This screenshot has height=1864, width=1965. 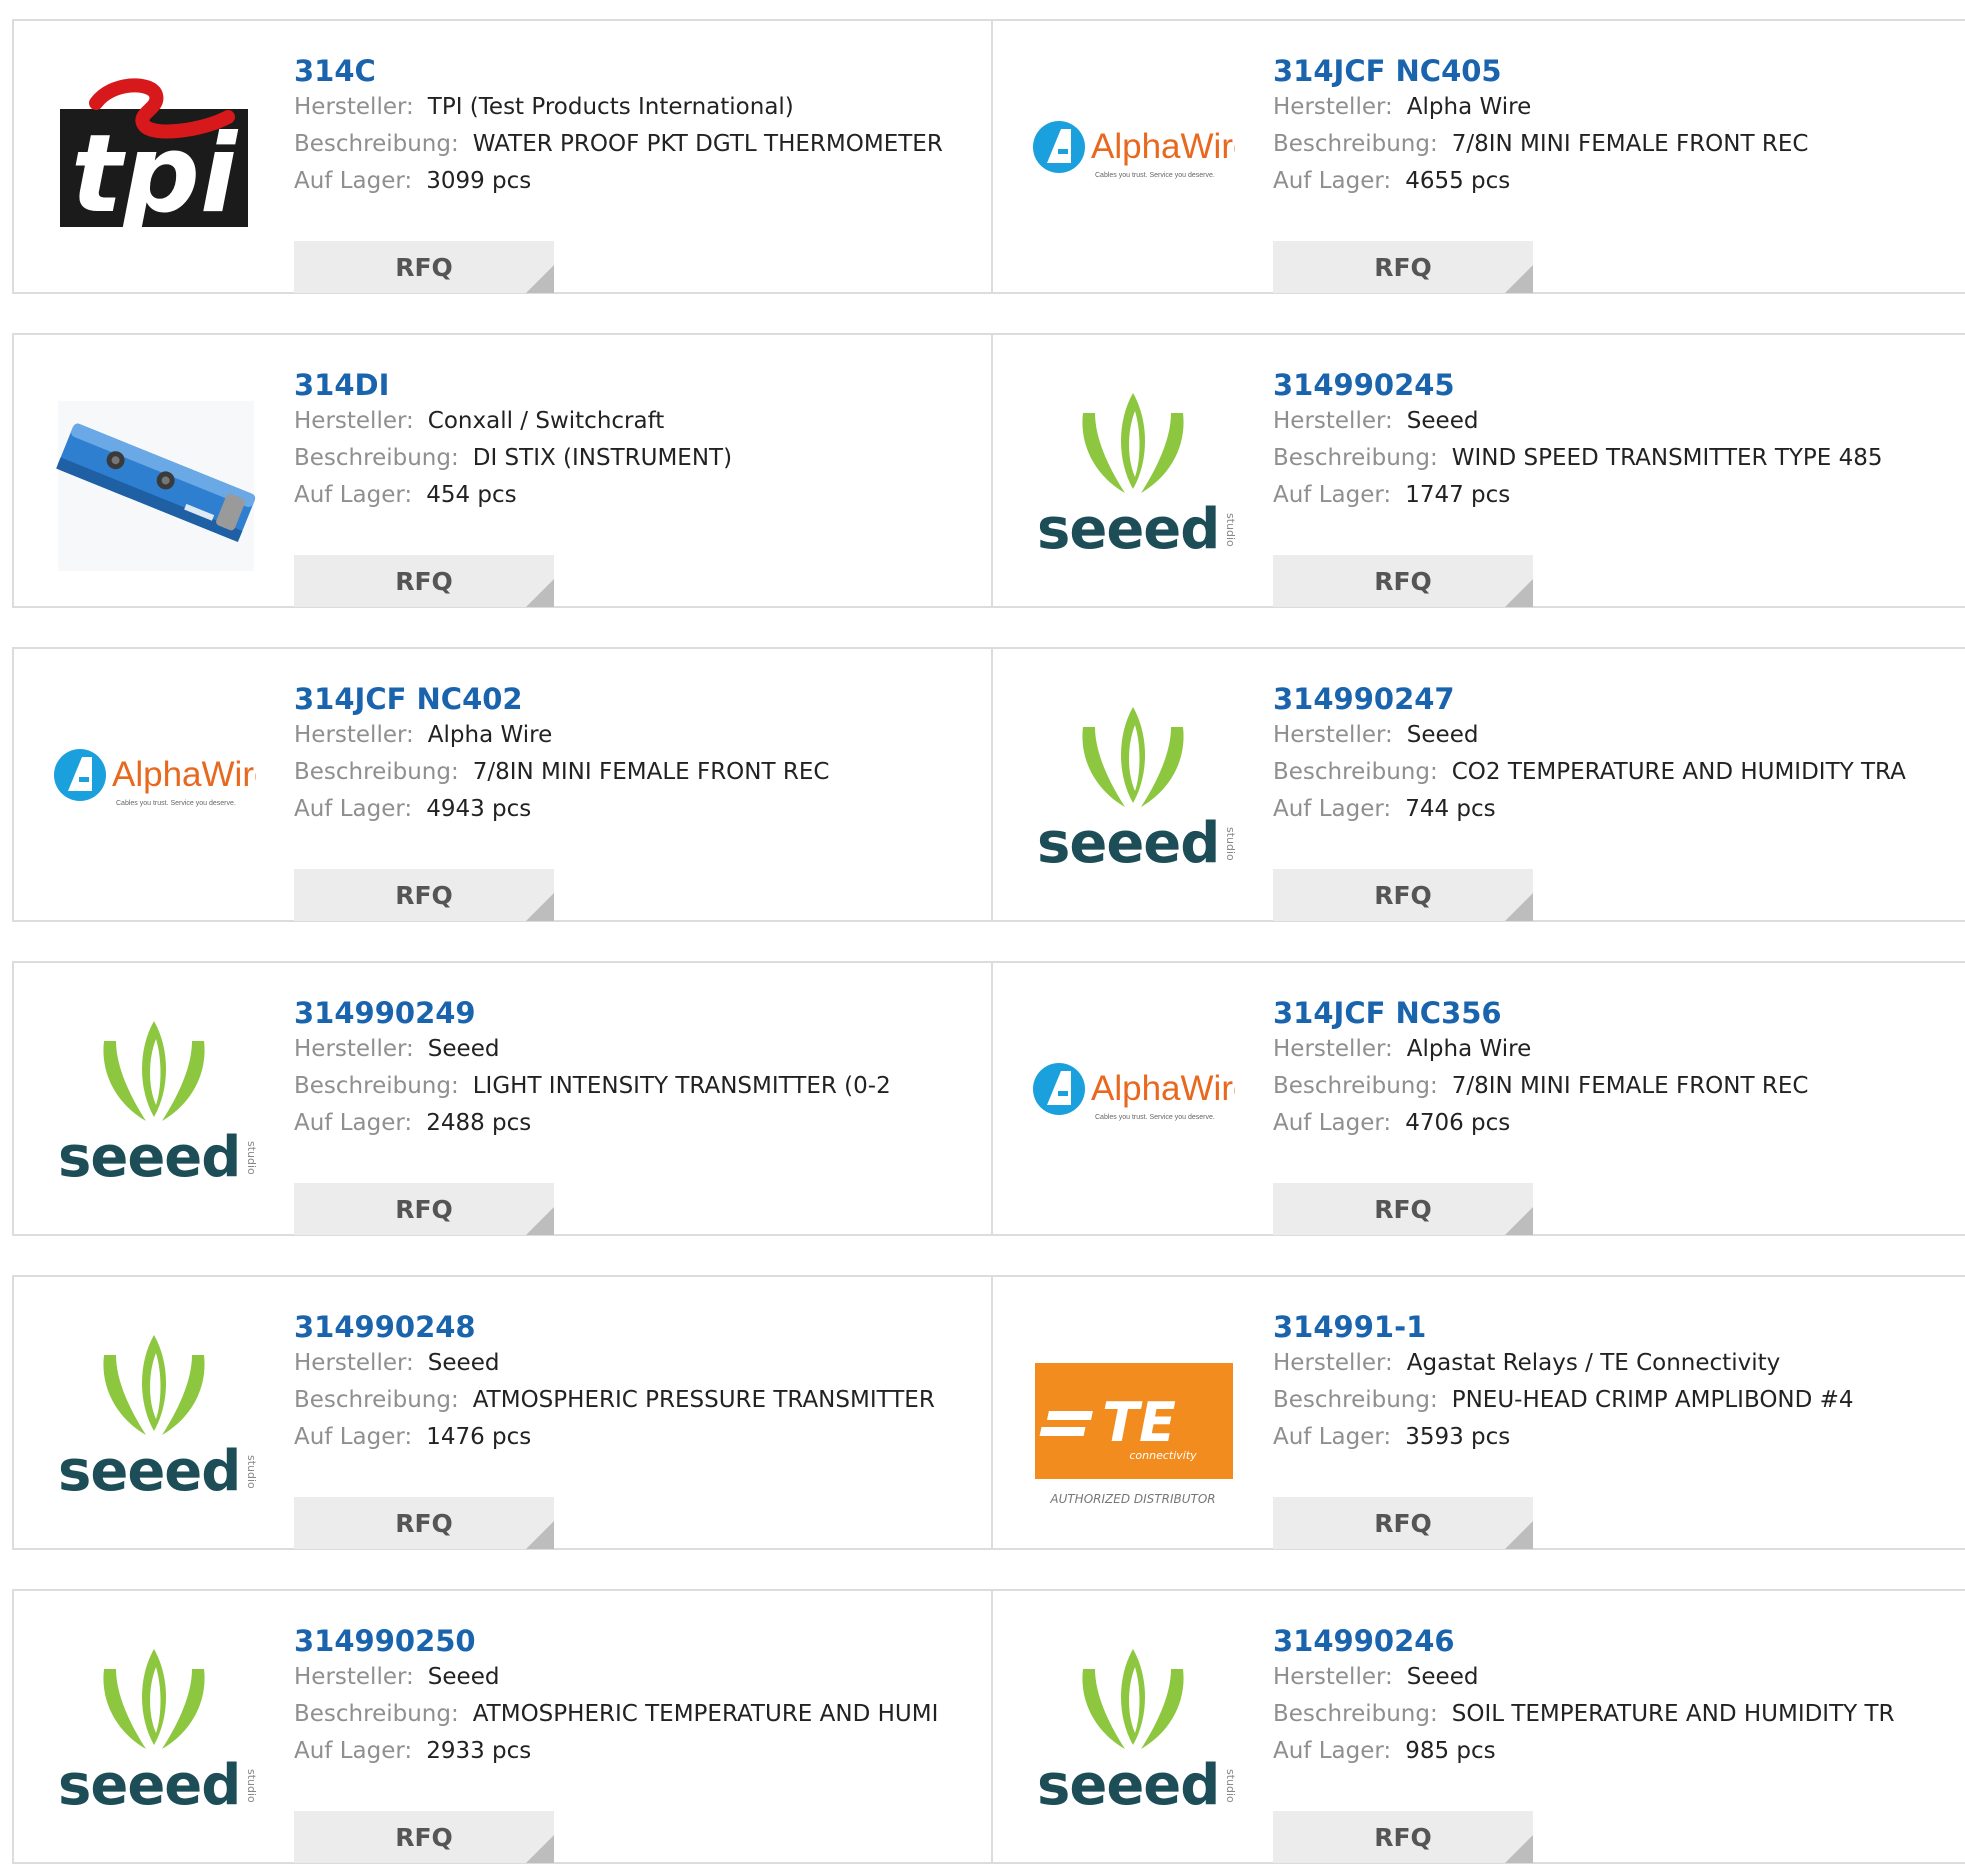 What do you see at coordinates (1540, 181) in the screenshot?
I see `stock-line: Auf Lager: 4655 pcs` at bounding box center [1540, 181].